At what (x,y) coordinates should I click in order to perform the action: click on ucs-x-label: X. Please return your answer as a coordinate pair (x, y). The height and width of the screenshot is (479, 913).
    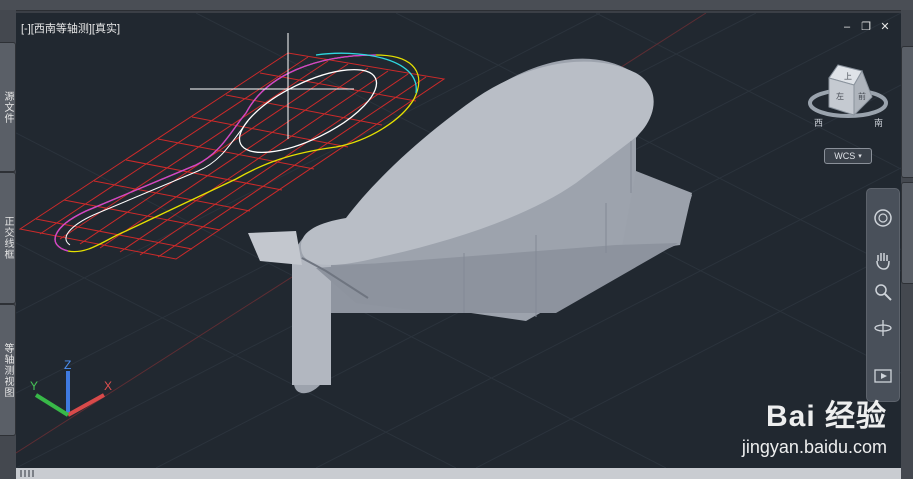
    Looking at the image, I should click on (108, 386).